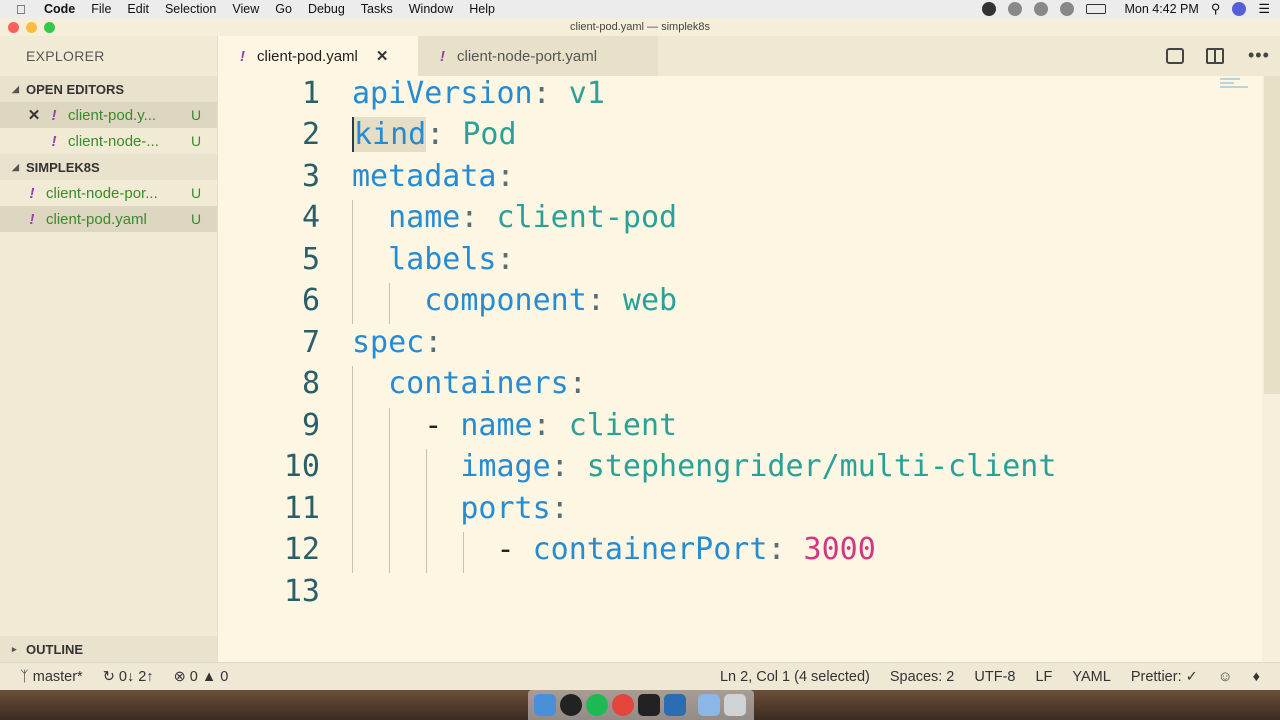  What do you see at coordinates (812, 466) in the screenshot?
I see `yaml-value: stephengrider/multi-client` at bounding box center [812, 466].